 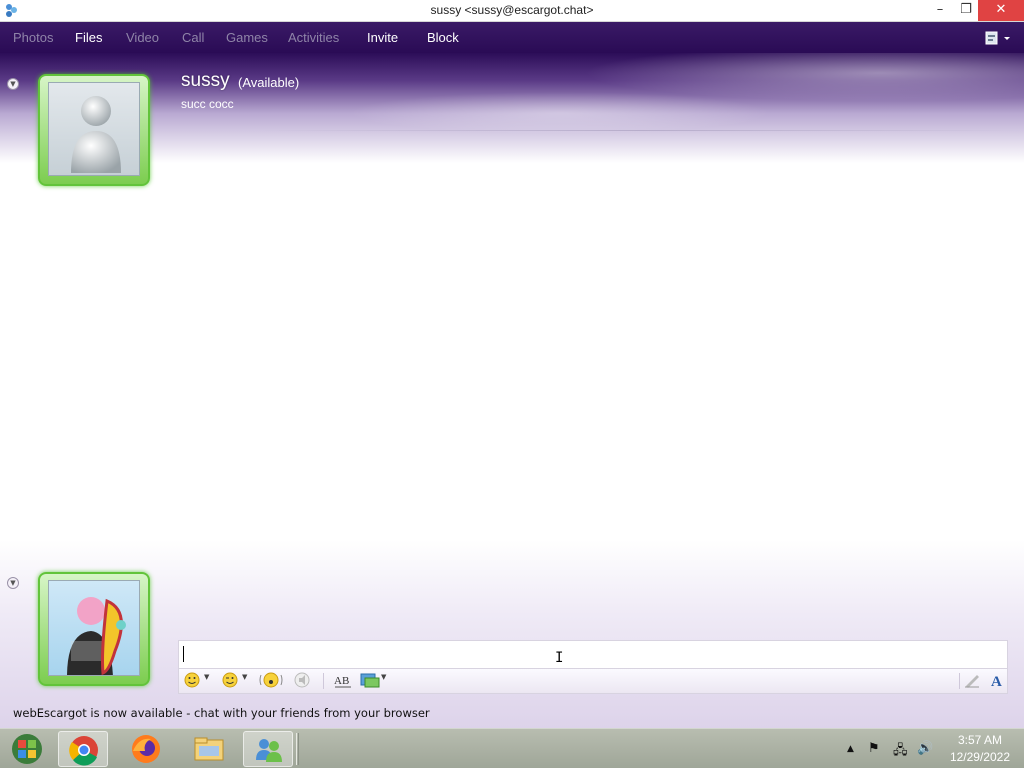 I want to click on toolbar-separator-right, so click(x=959, y=681).